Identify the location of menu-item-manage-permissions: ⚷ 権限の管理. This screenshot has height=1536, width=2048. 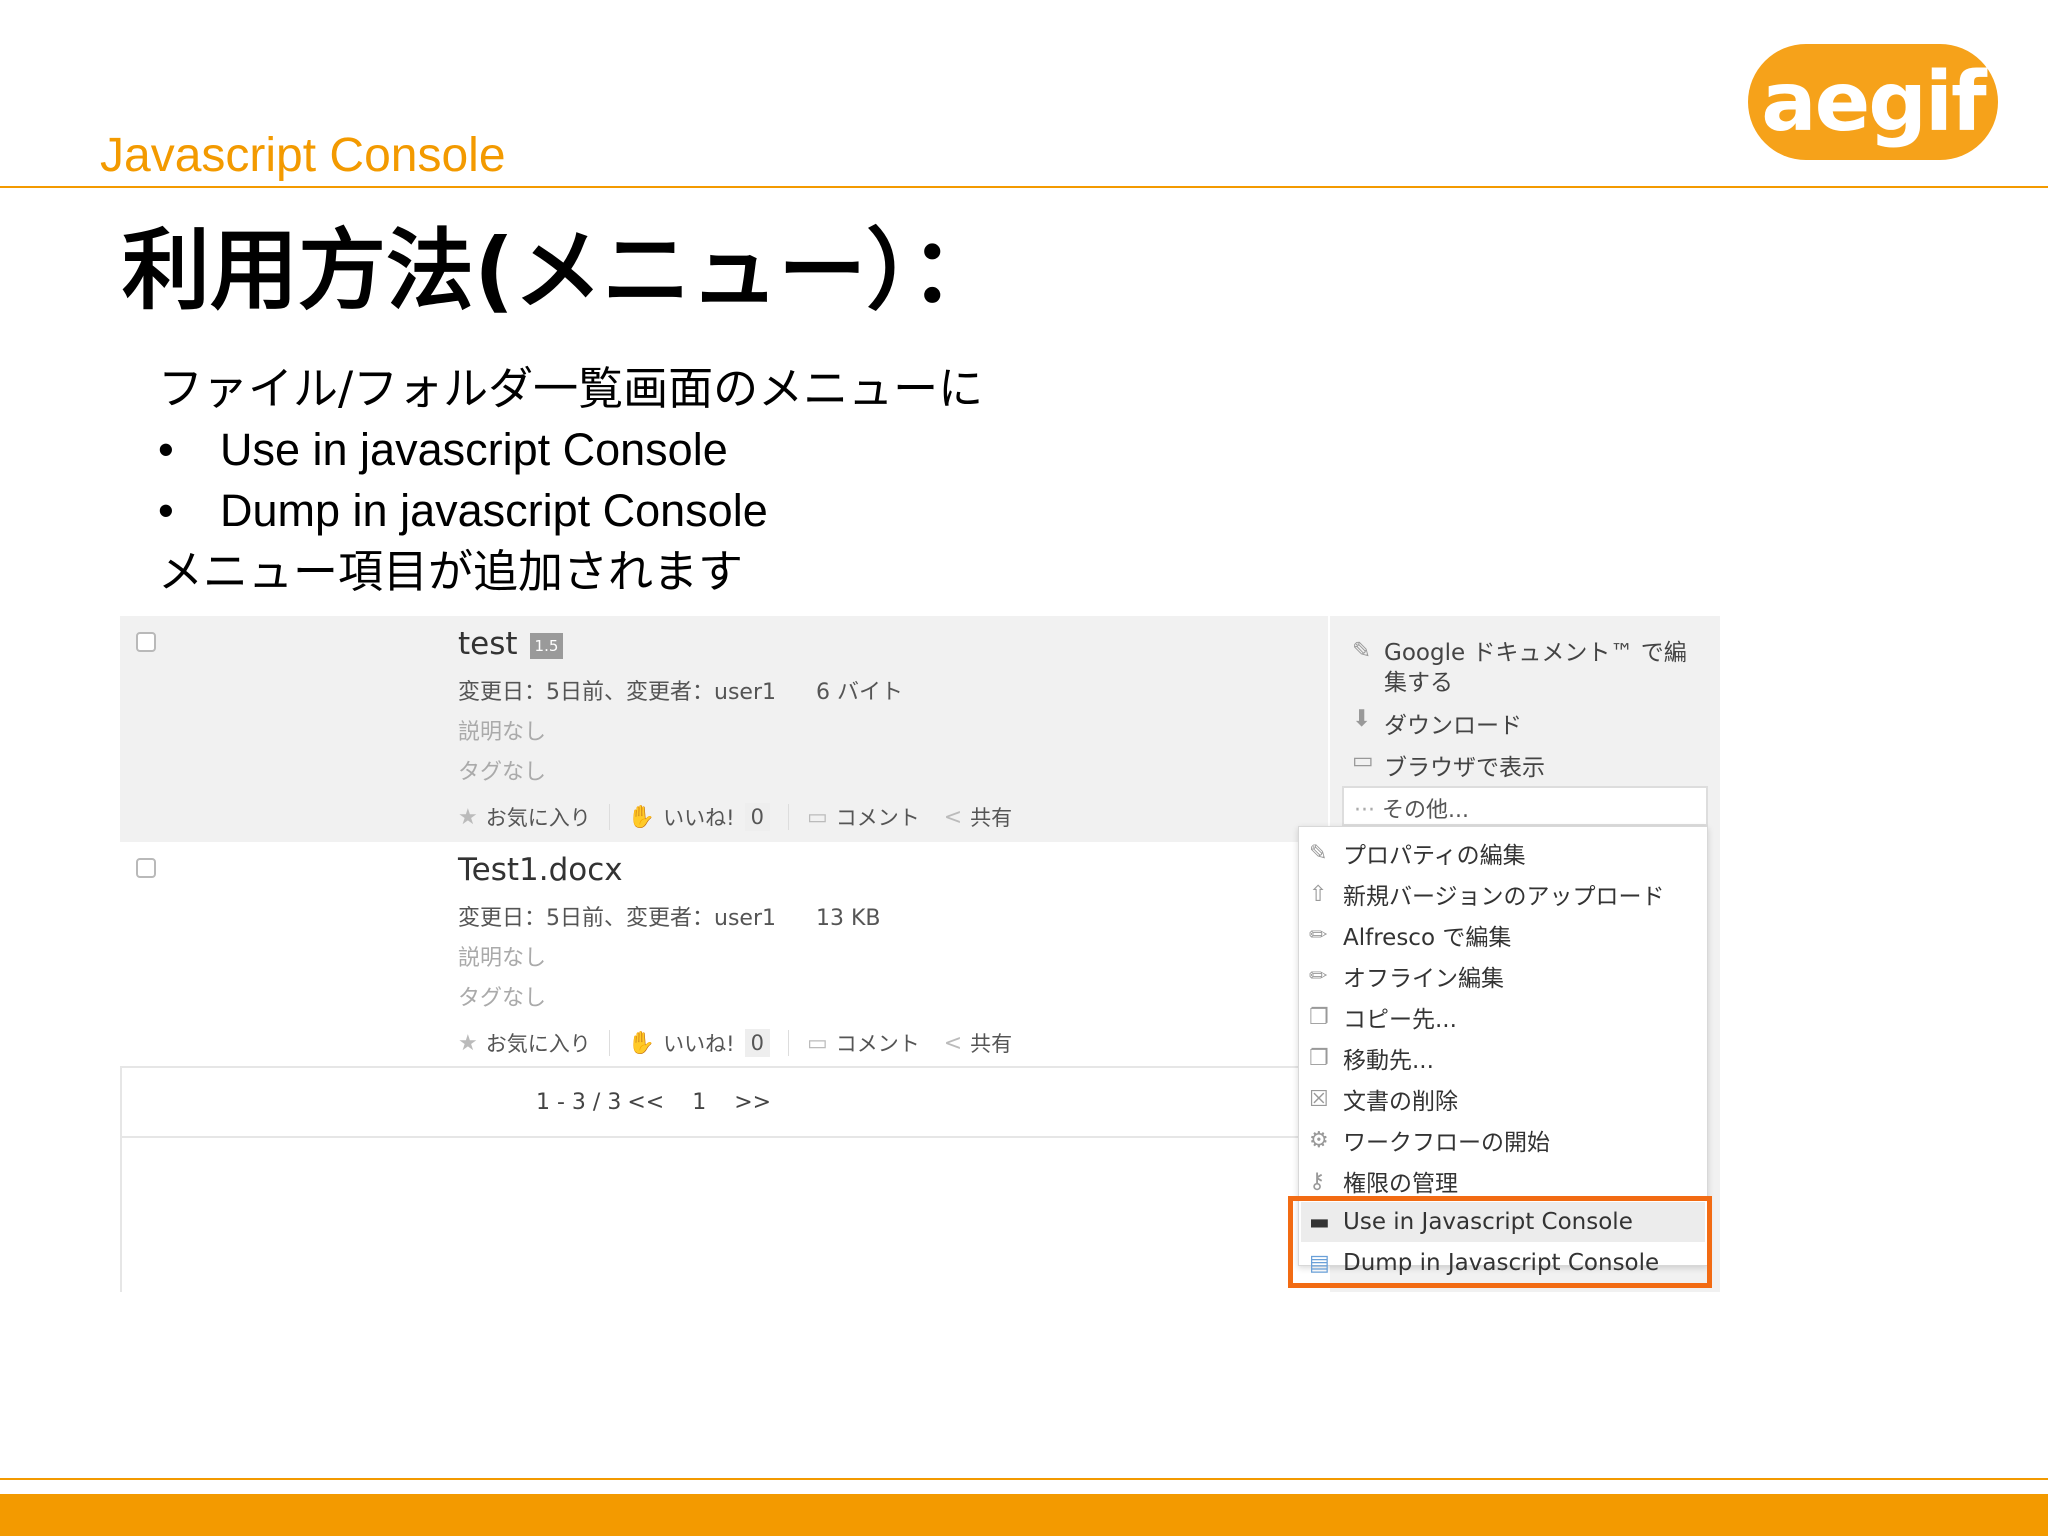
(1383, 1181).